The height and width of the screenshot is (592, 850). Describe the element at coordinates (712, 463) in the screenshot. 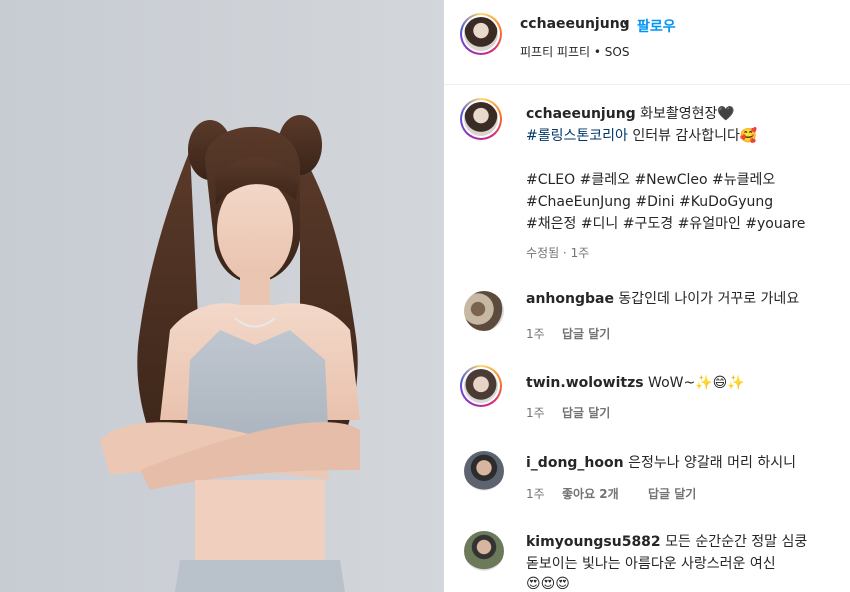

I see `comment-text: 은정누나 양갈래 머리 하시니` at that location.